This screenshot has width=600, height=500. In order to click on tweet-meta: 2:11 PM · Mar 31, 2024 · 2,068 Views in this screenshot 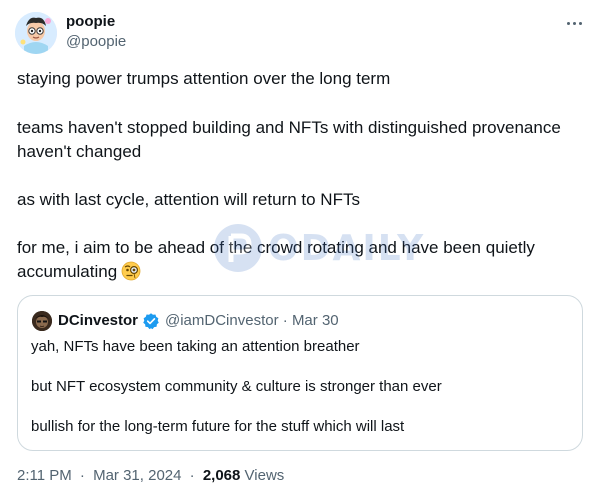, I will do `click(150, 475)`.